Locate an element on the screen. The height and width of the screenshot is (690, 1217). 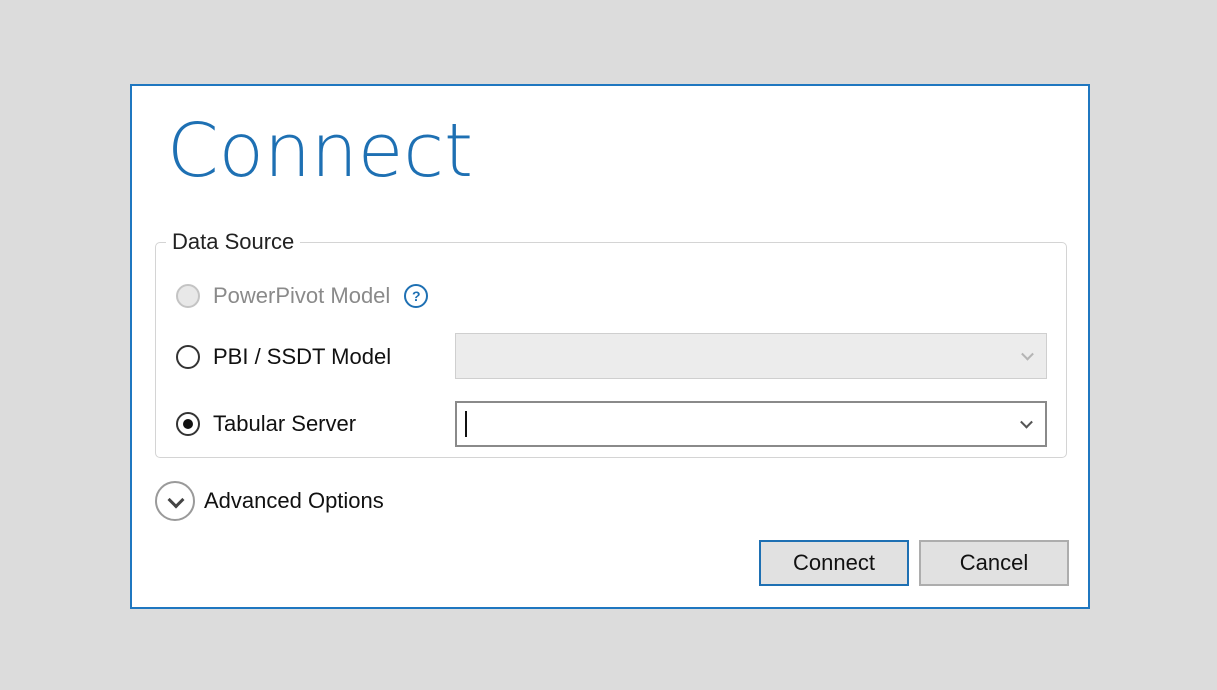
data-source-legend: Data Source is located at coordinates (233, 242).